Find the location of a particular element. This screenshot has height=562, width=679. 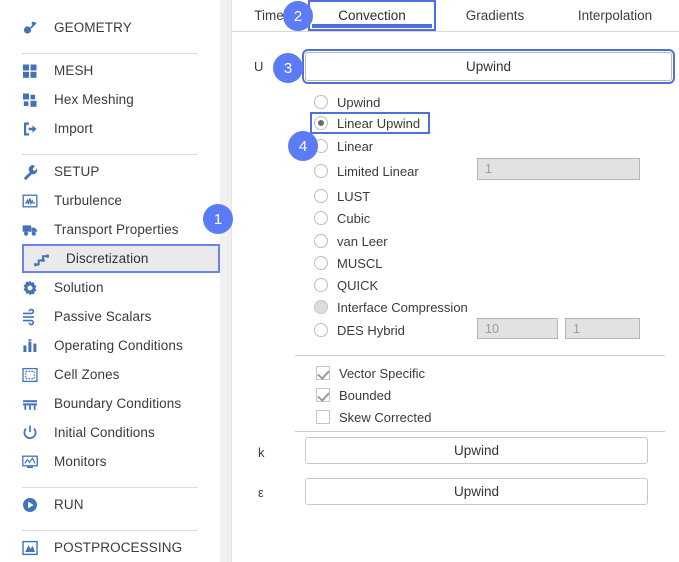

option-checkbox-row-bounded: Bounded is located at coordinates (353, 395).